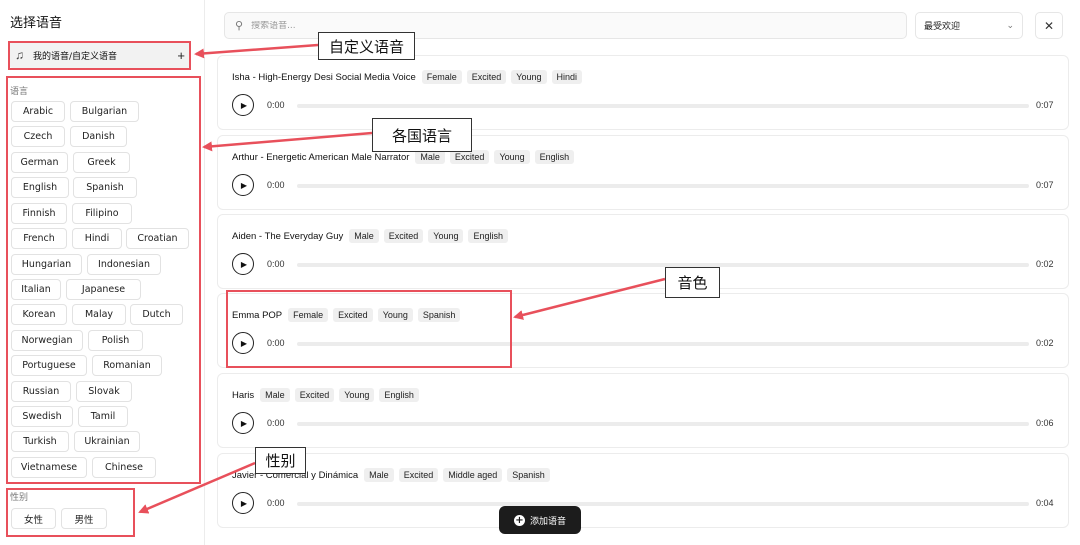 This screenshot has height=545, width=1080. Describe the element at coordinates (101, 162) in the screenshot. I see `language-chip: Greek` at that location.